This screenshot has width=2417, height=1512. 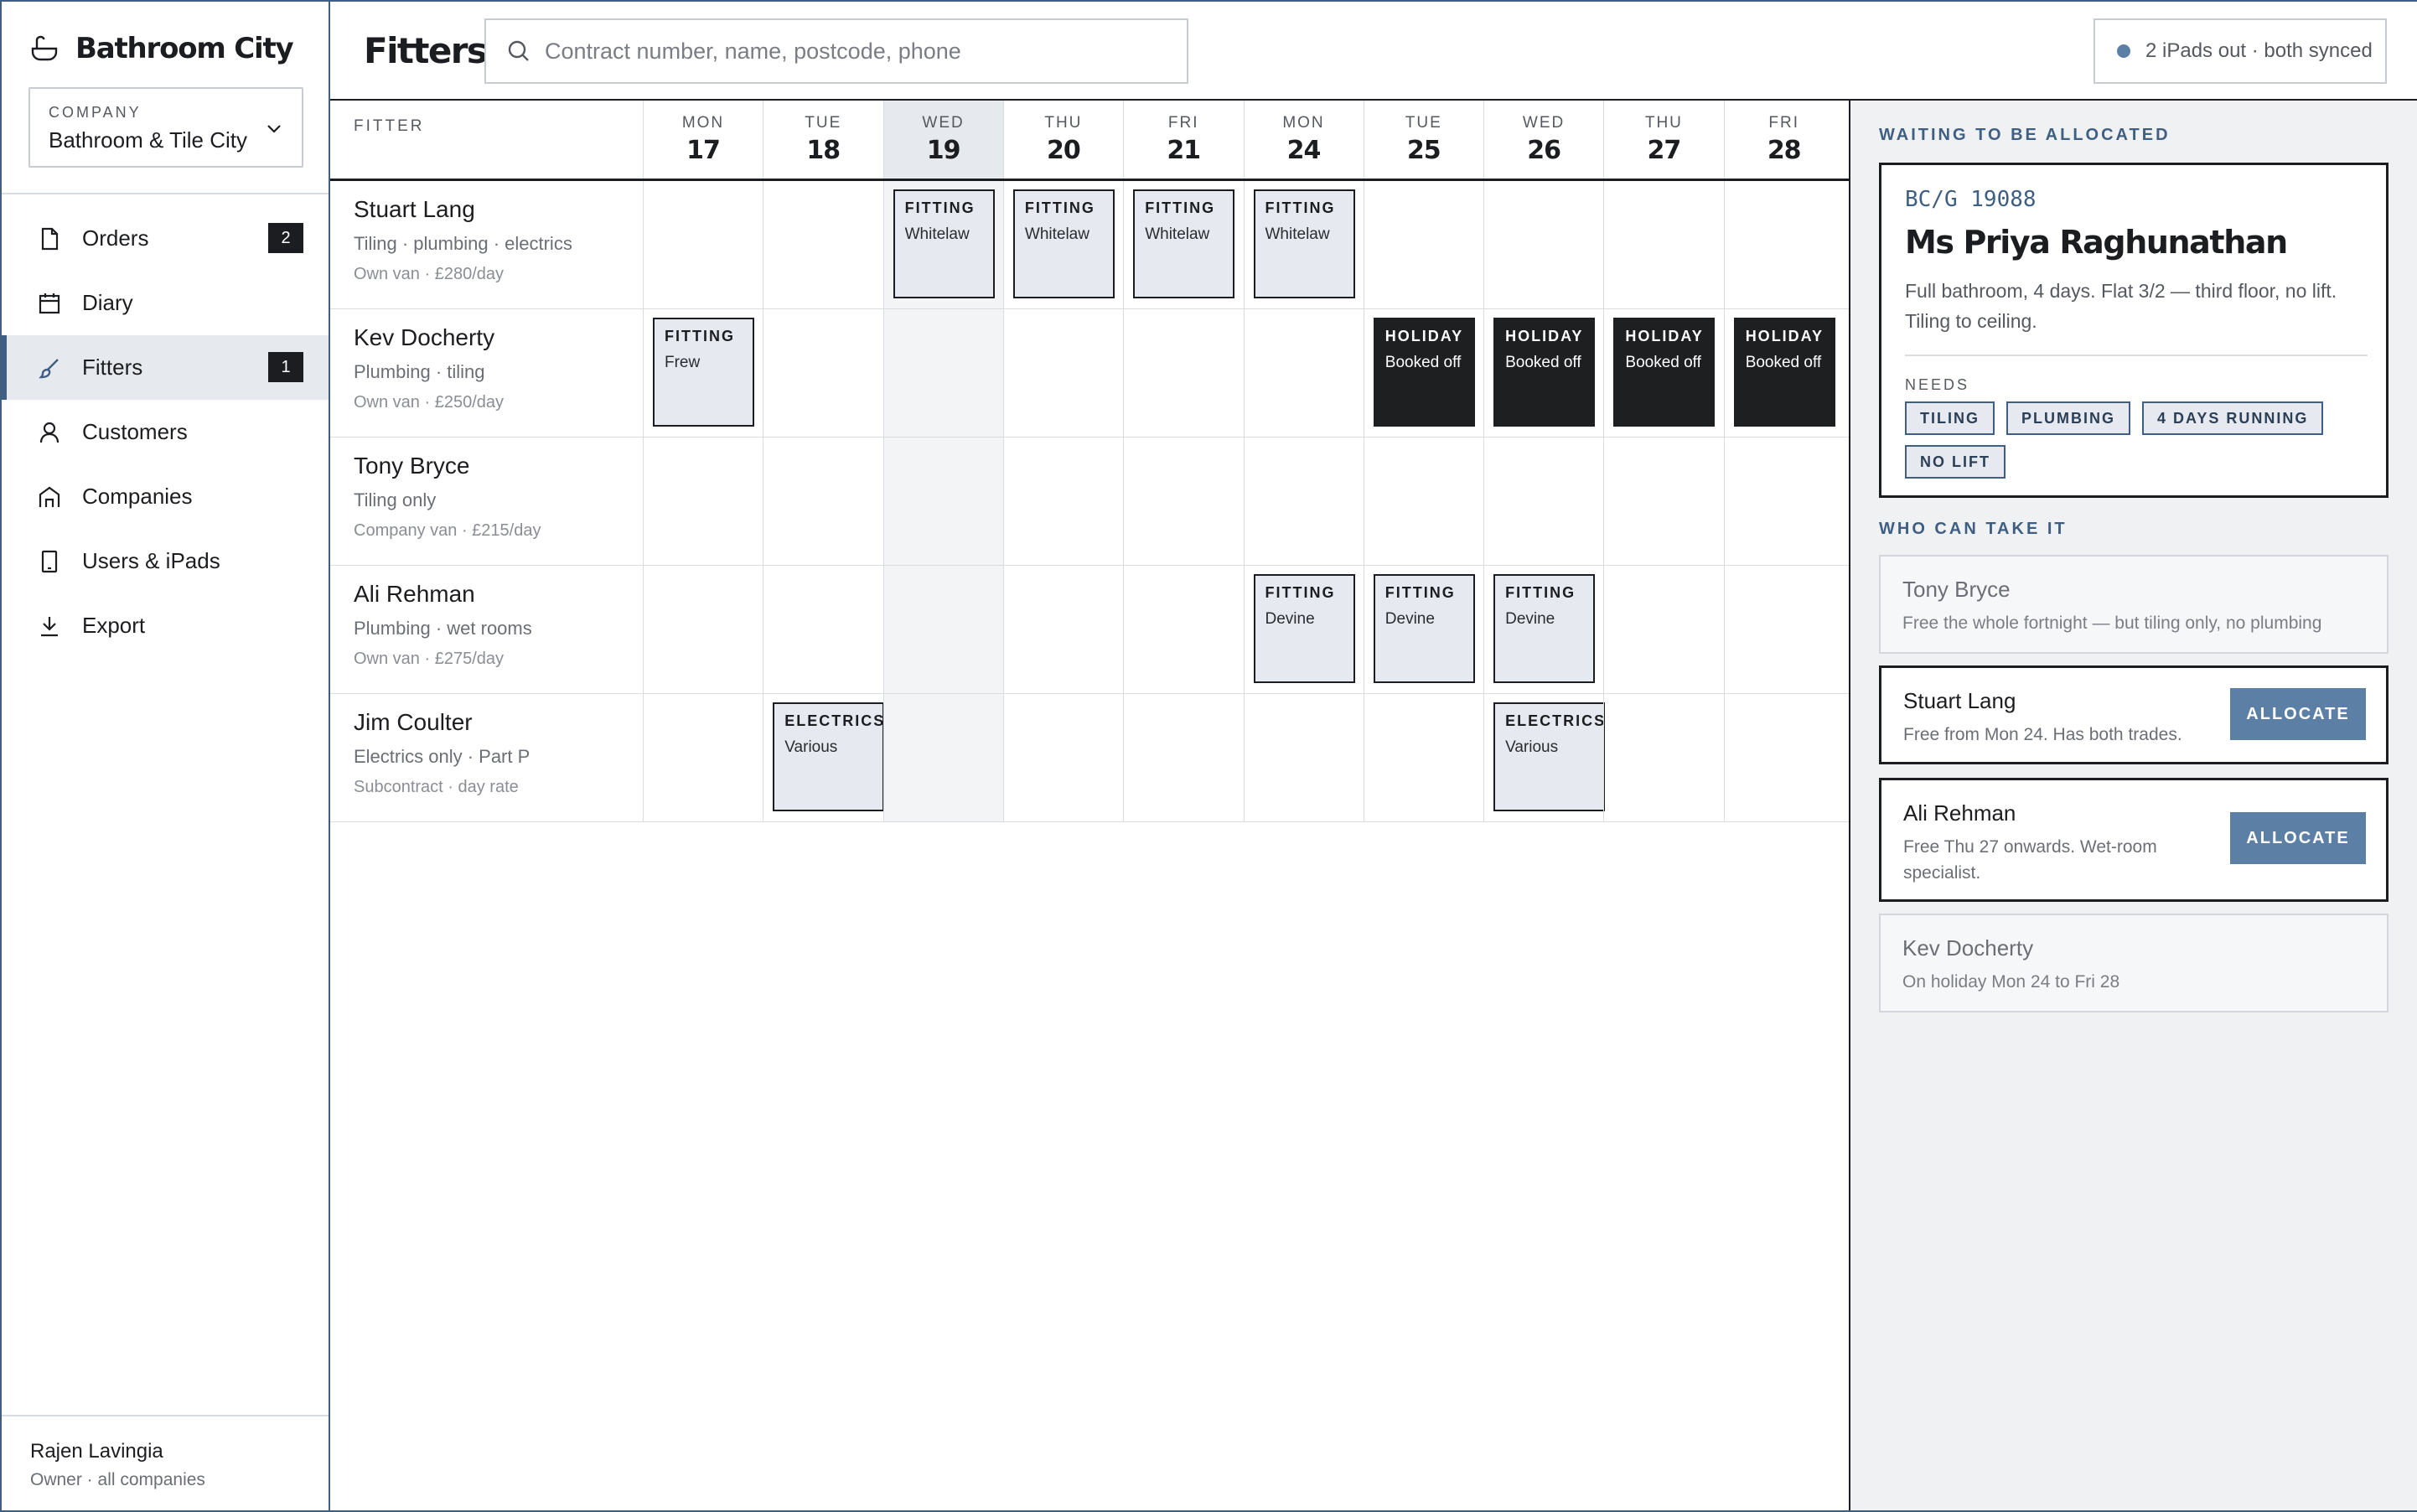 I want to click on sidebar-item-companies: Companies, so click(x=165, y=496).